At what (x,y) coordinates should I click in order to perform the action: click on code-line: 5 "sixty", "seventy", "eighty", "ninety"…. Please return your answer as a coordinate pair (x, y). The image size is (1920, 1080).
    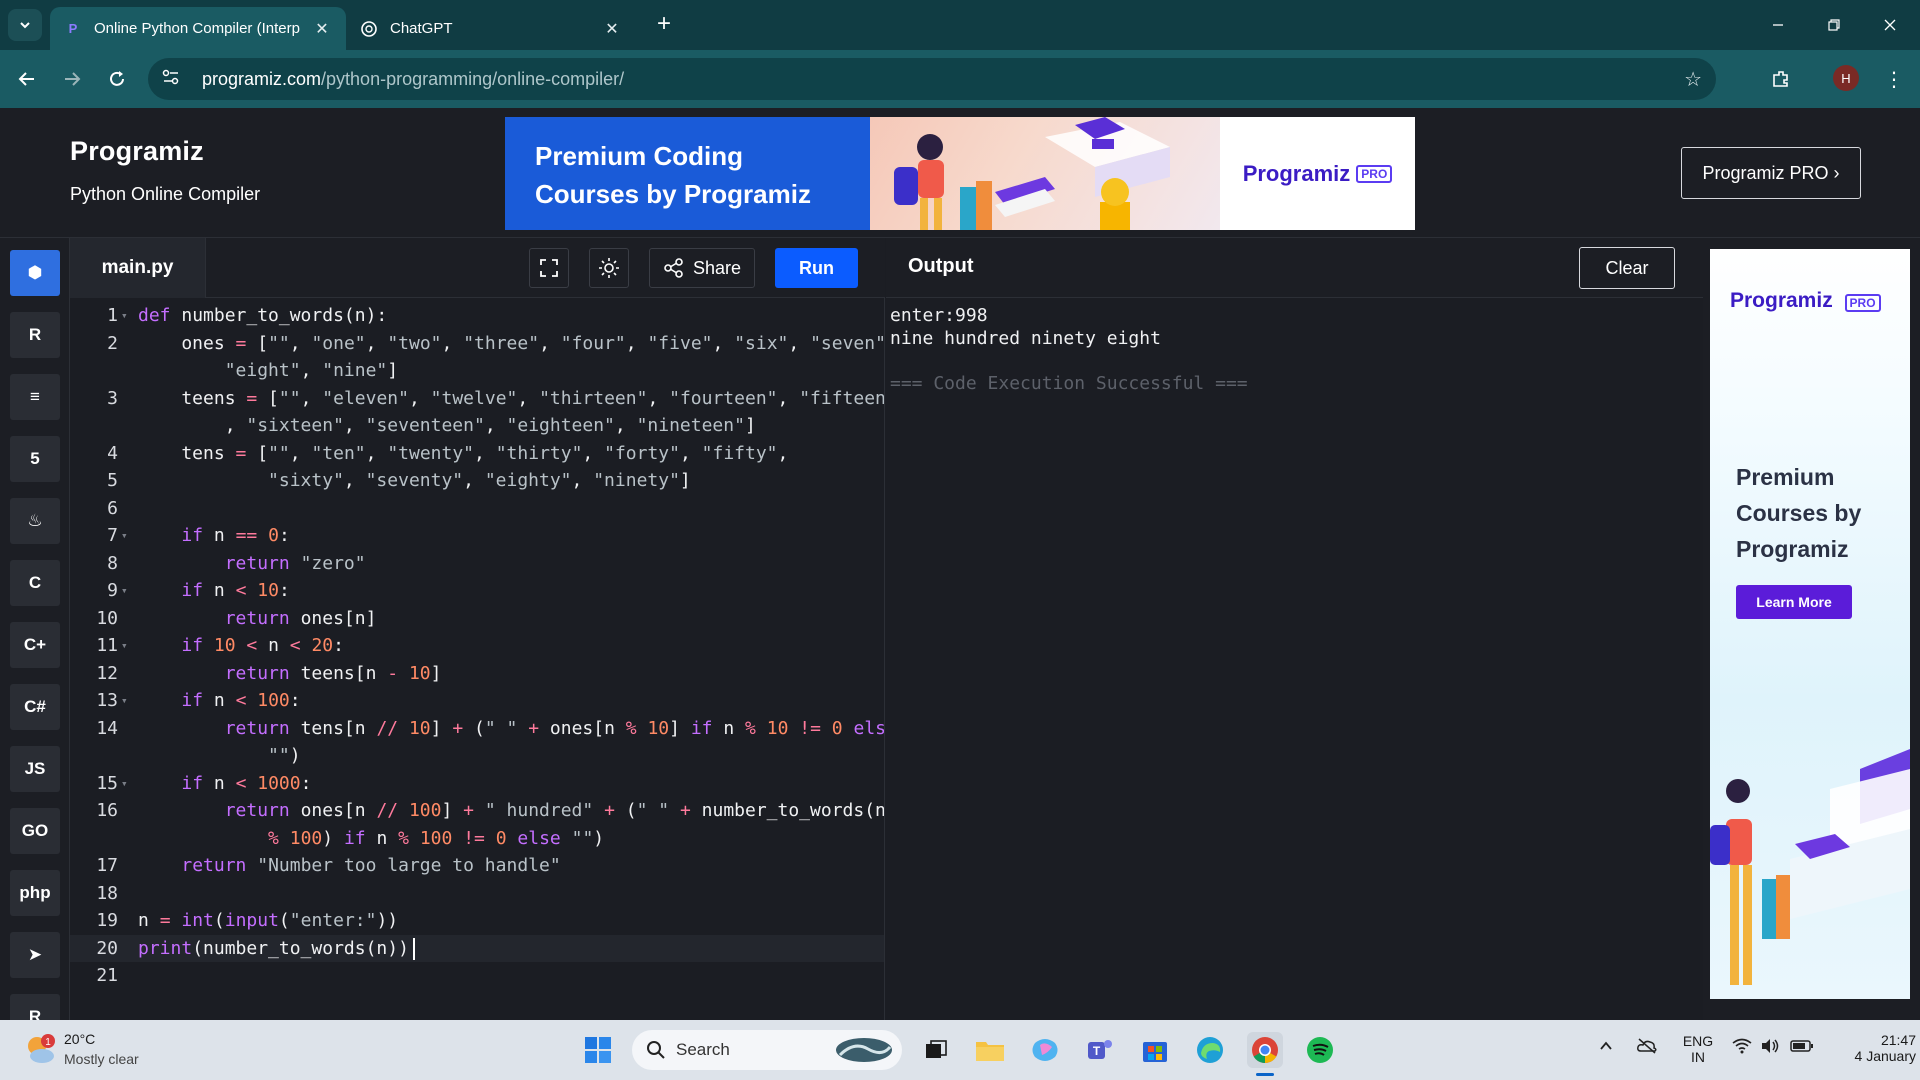
    Looking at the image, I should click on (477, 480).